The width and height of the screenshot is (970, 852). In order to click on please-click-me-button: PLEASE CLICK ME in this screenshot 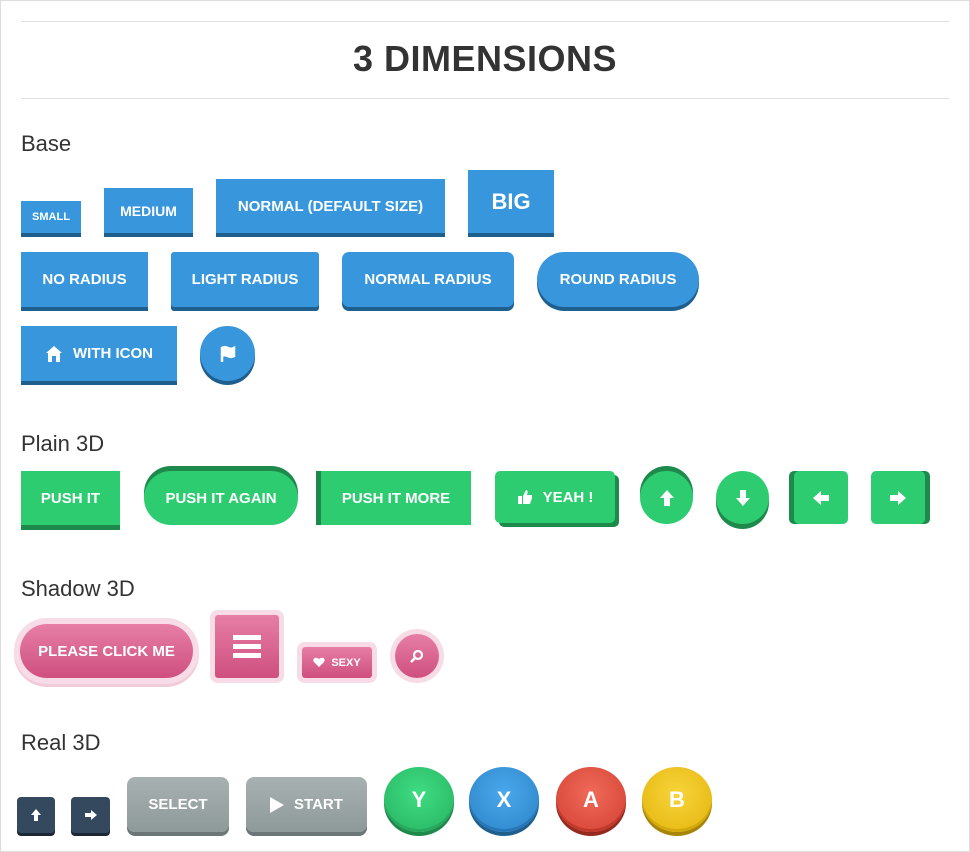, I will do `click(106, 651)`.